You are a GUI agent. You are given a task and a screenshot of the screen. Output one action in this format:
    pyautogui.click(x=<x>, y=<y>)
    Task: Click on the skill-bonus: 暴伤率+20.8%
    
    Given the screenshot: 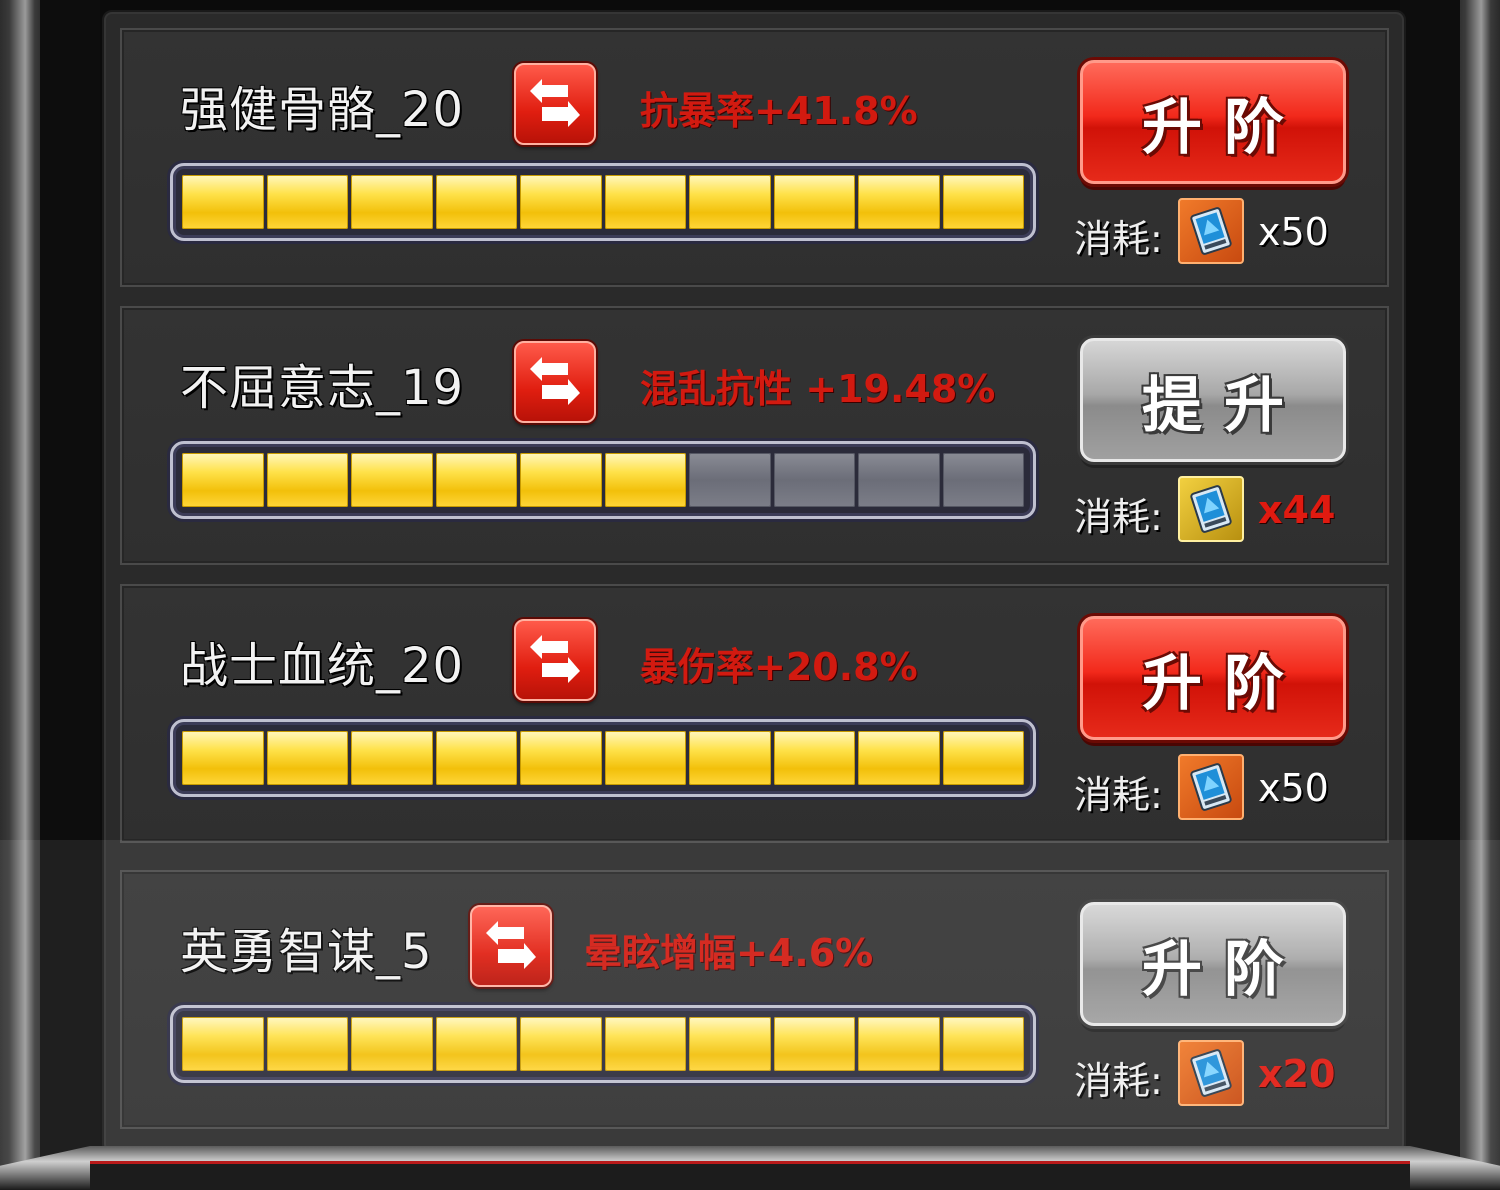 What is the action you would take?
    pyautogui.click(x=779, y=667)
    